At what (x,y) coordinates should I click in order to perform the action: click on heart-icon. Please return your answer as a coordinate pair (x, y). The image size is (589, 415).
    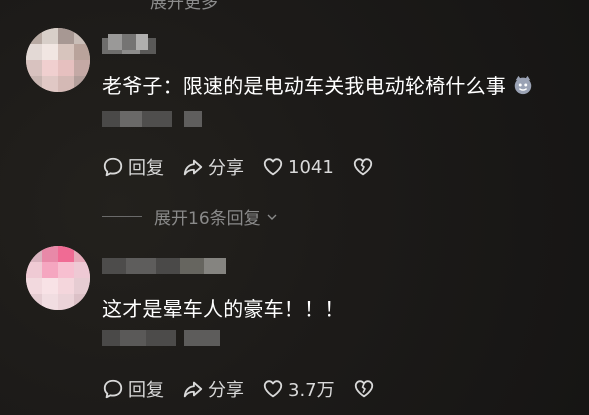
    Looking at the image, I should click on (273, 389).